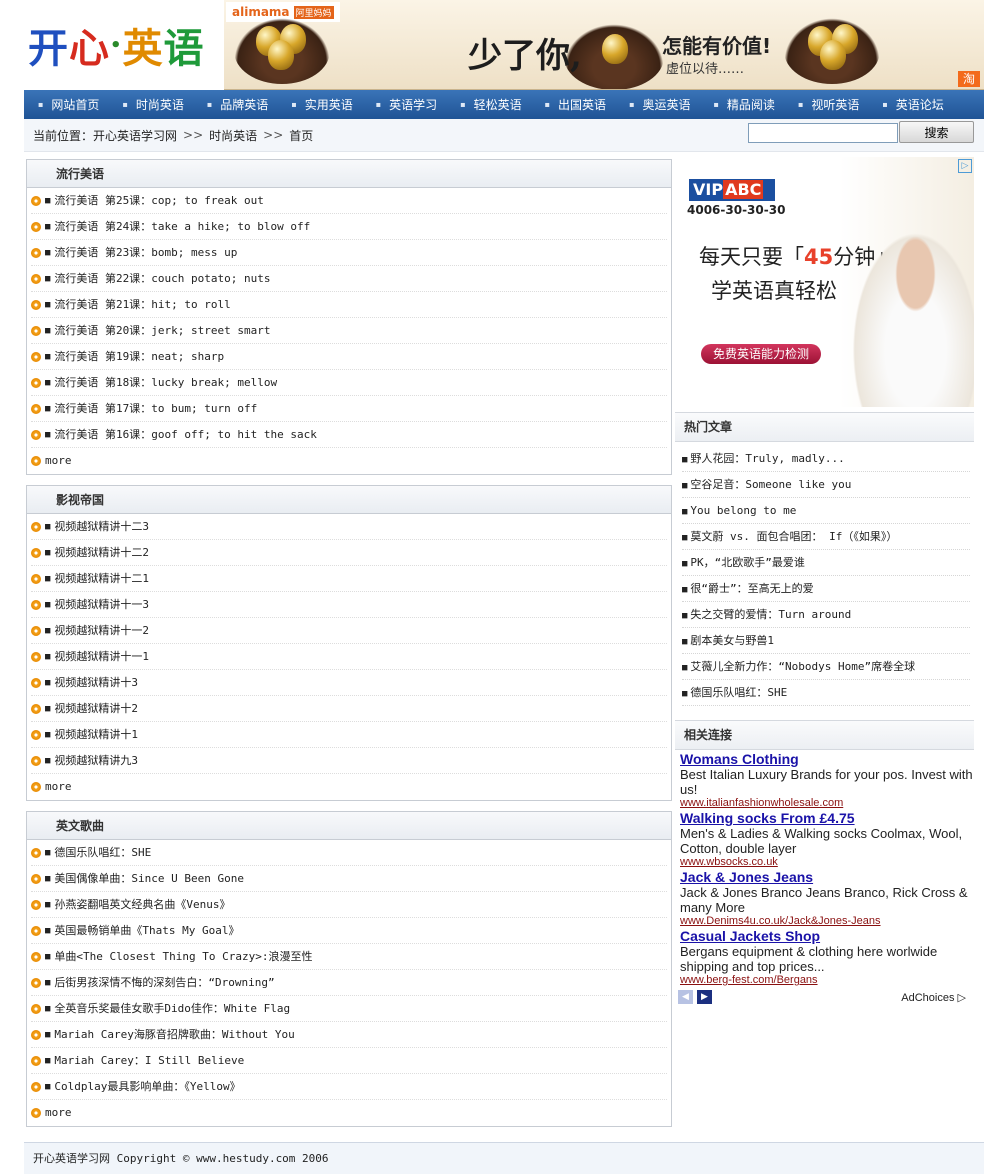  What do you see at coordinates (101, 631) in the screenshot?
I see `list-item-link: 视频越狱精讲十一2` at bounding box center [101, 631].